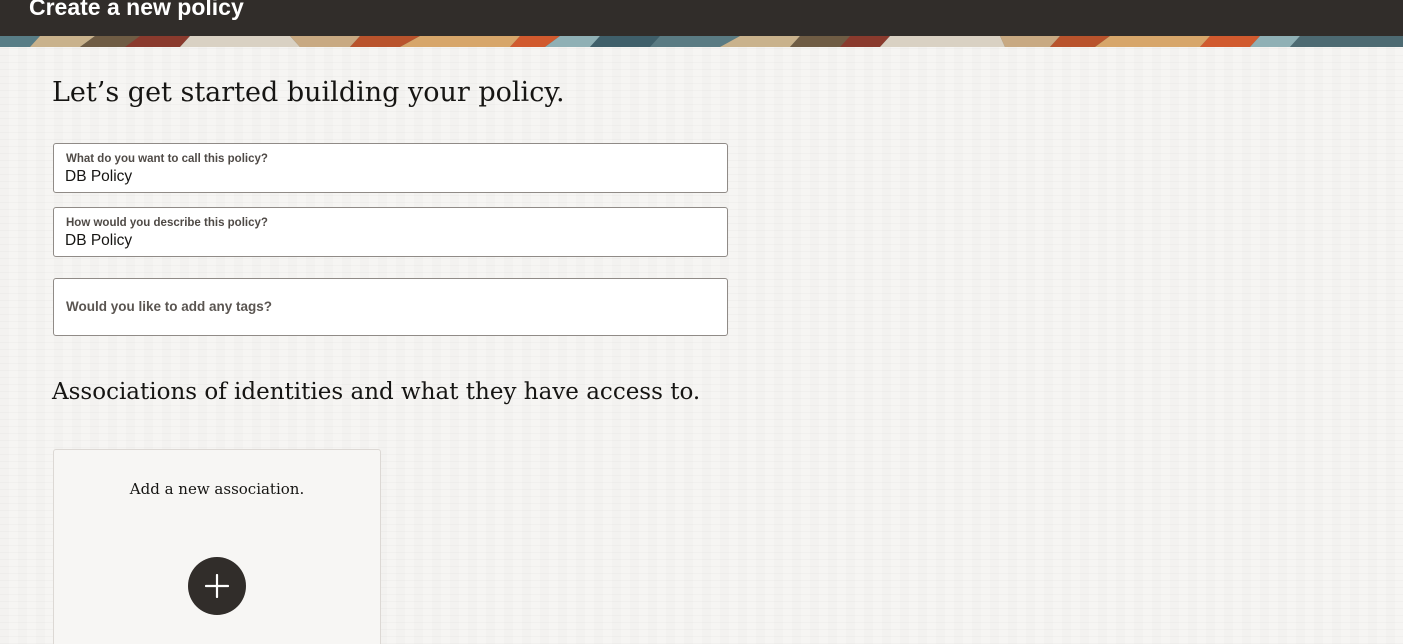 The height and width of the screenshot is (644, 1403). Describe the element at coordinates (136, 10) in the screenshot. I see `page-title: Create a new policy` at that location.